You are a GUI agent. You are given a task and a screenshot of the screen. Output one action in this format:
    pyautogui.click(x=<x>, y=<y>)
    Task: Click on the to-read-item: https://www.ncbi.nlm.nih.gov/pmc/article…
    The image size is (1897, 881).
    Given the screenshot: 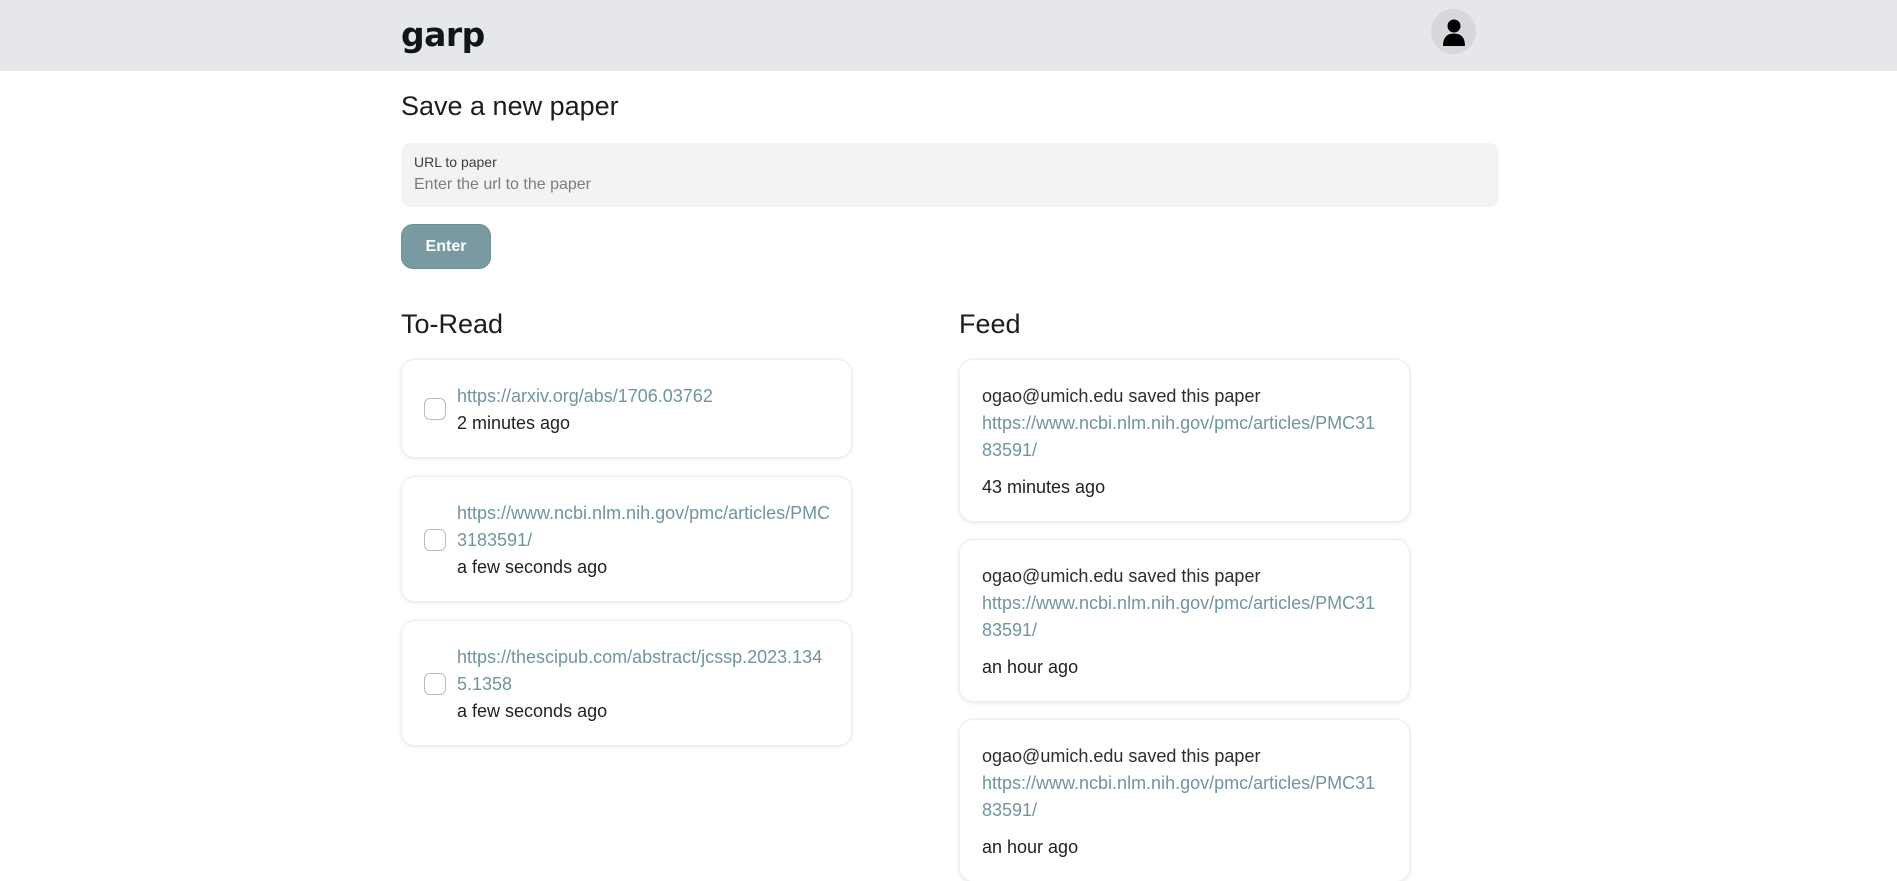 What is the action you would take?
    pyautogui.click(x=626, y=539)
    